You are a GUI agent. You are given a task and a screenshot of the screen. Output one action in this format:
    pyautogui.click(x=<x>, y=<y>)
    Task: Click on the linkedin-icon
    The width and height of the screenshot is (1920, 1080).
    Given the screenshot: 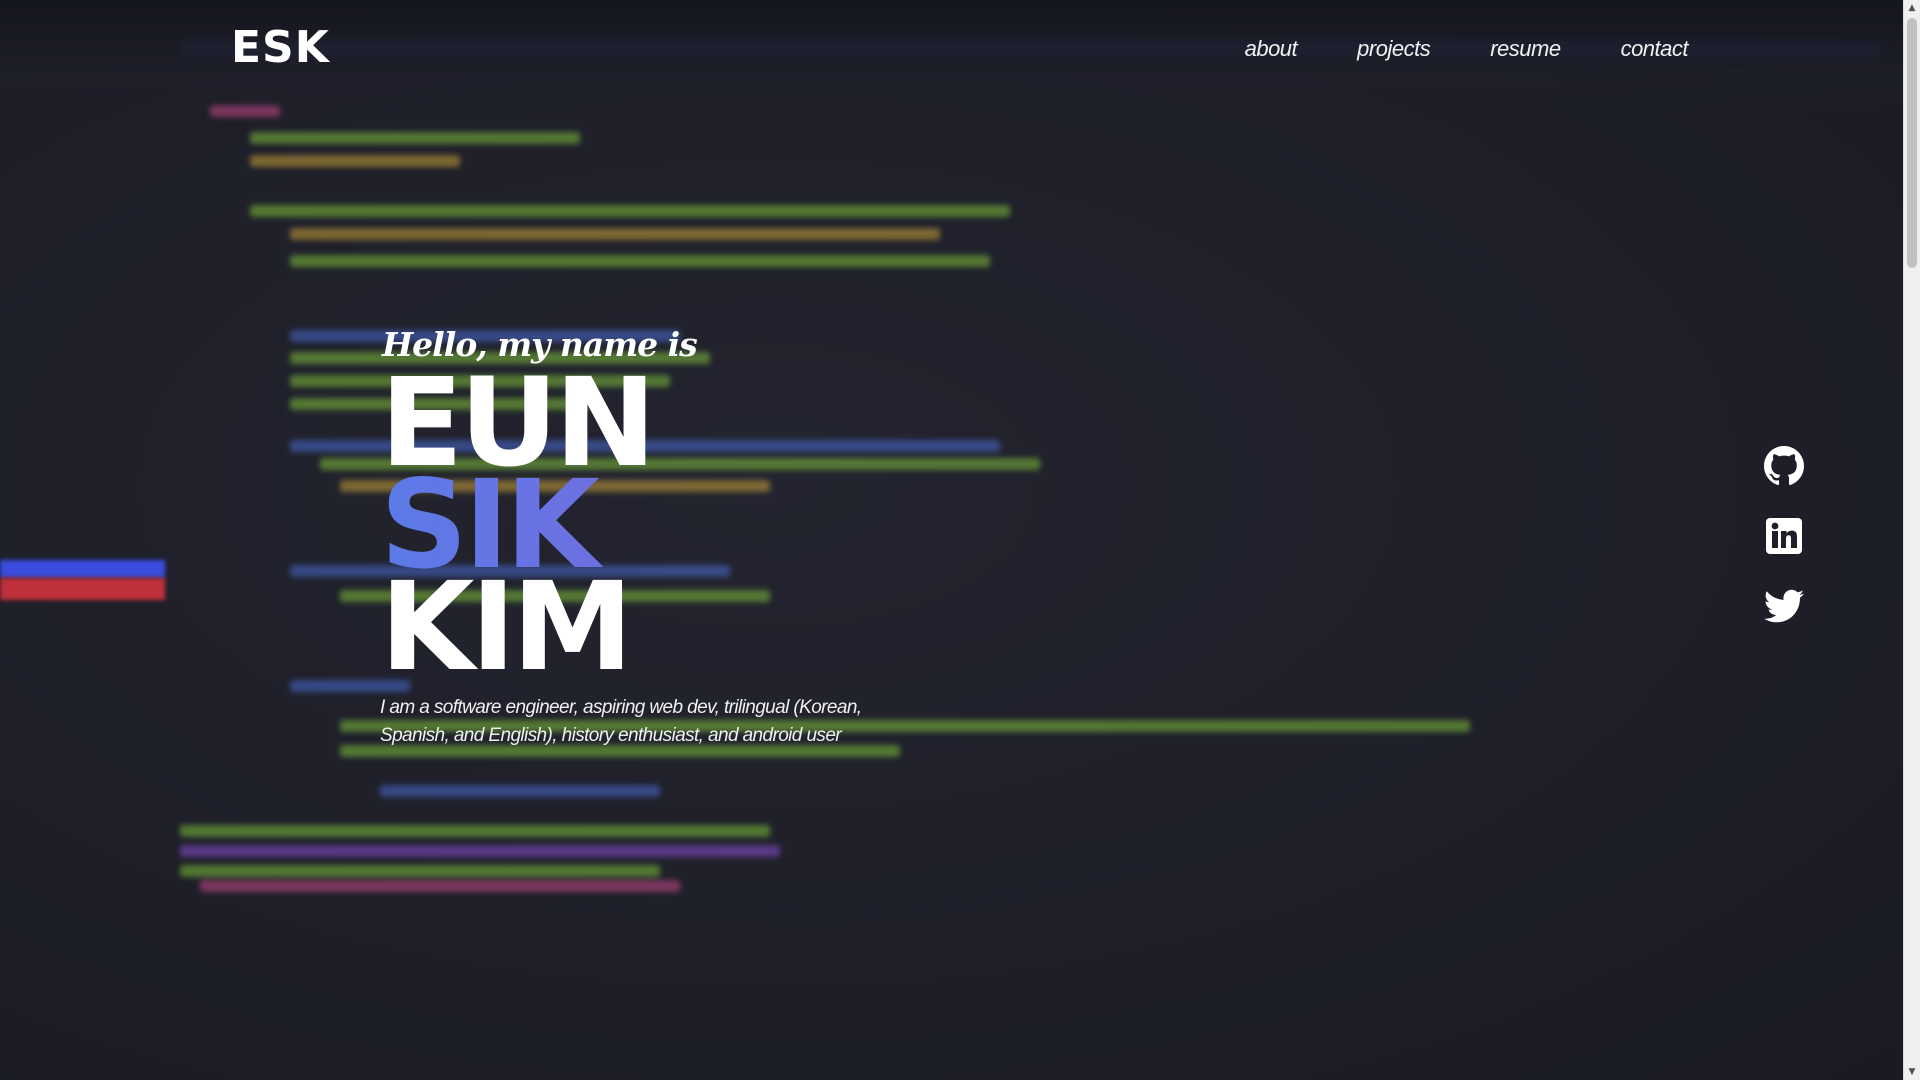 What is the action you would take?
    pyautogui.click(x=1784, y=536)
    